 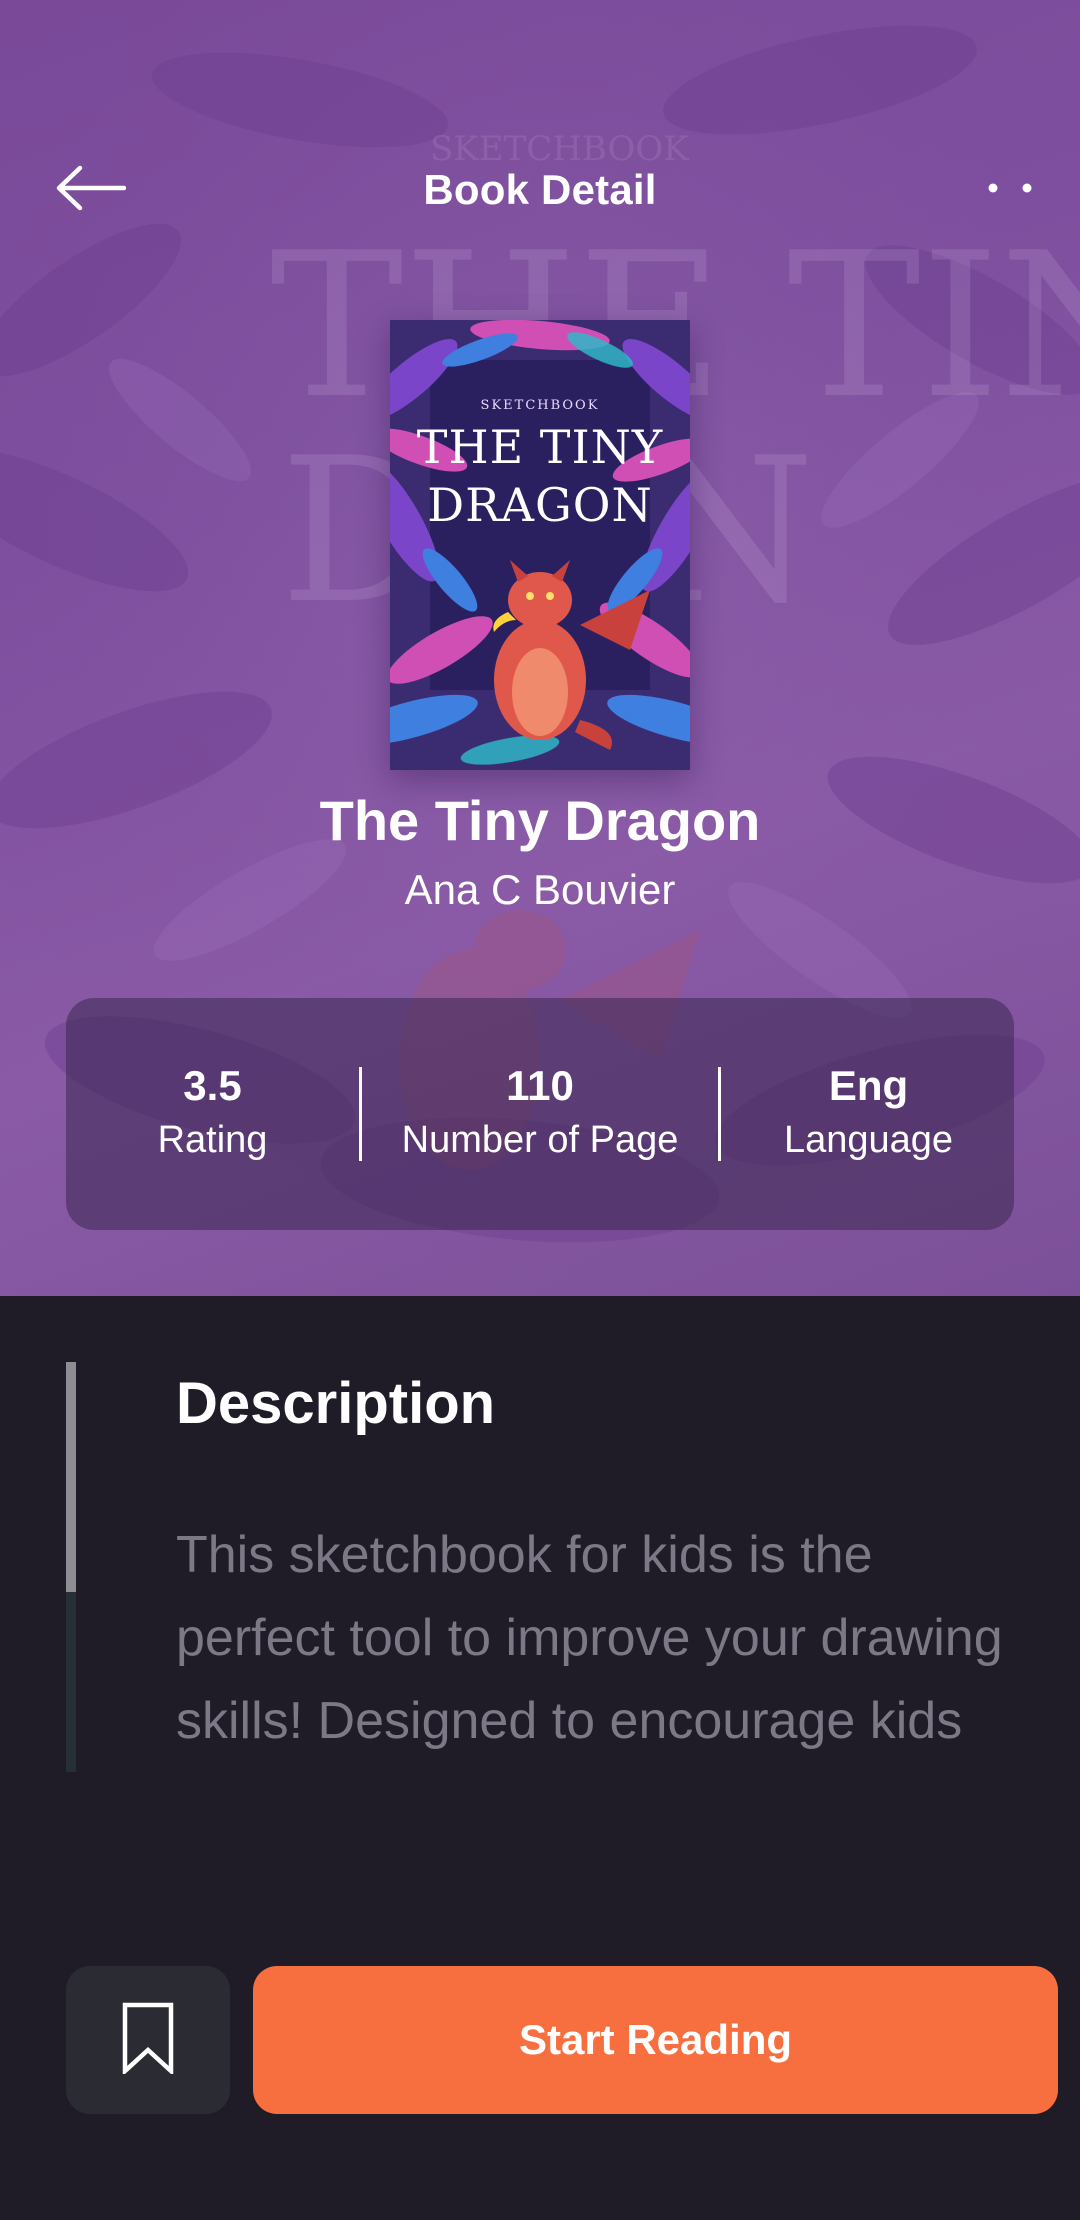 What do you see at coordinates (540, 476) in the screenshot?
I see `cover-title: The Tiny Dragon` at bounding box center [540, 476].